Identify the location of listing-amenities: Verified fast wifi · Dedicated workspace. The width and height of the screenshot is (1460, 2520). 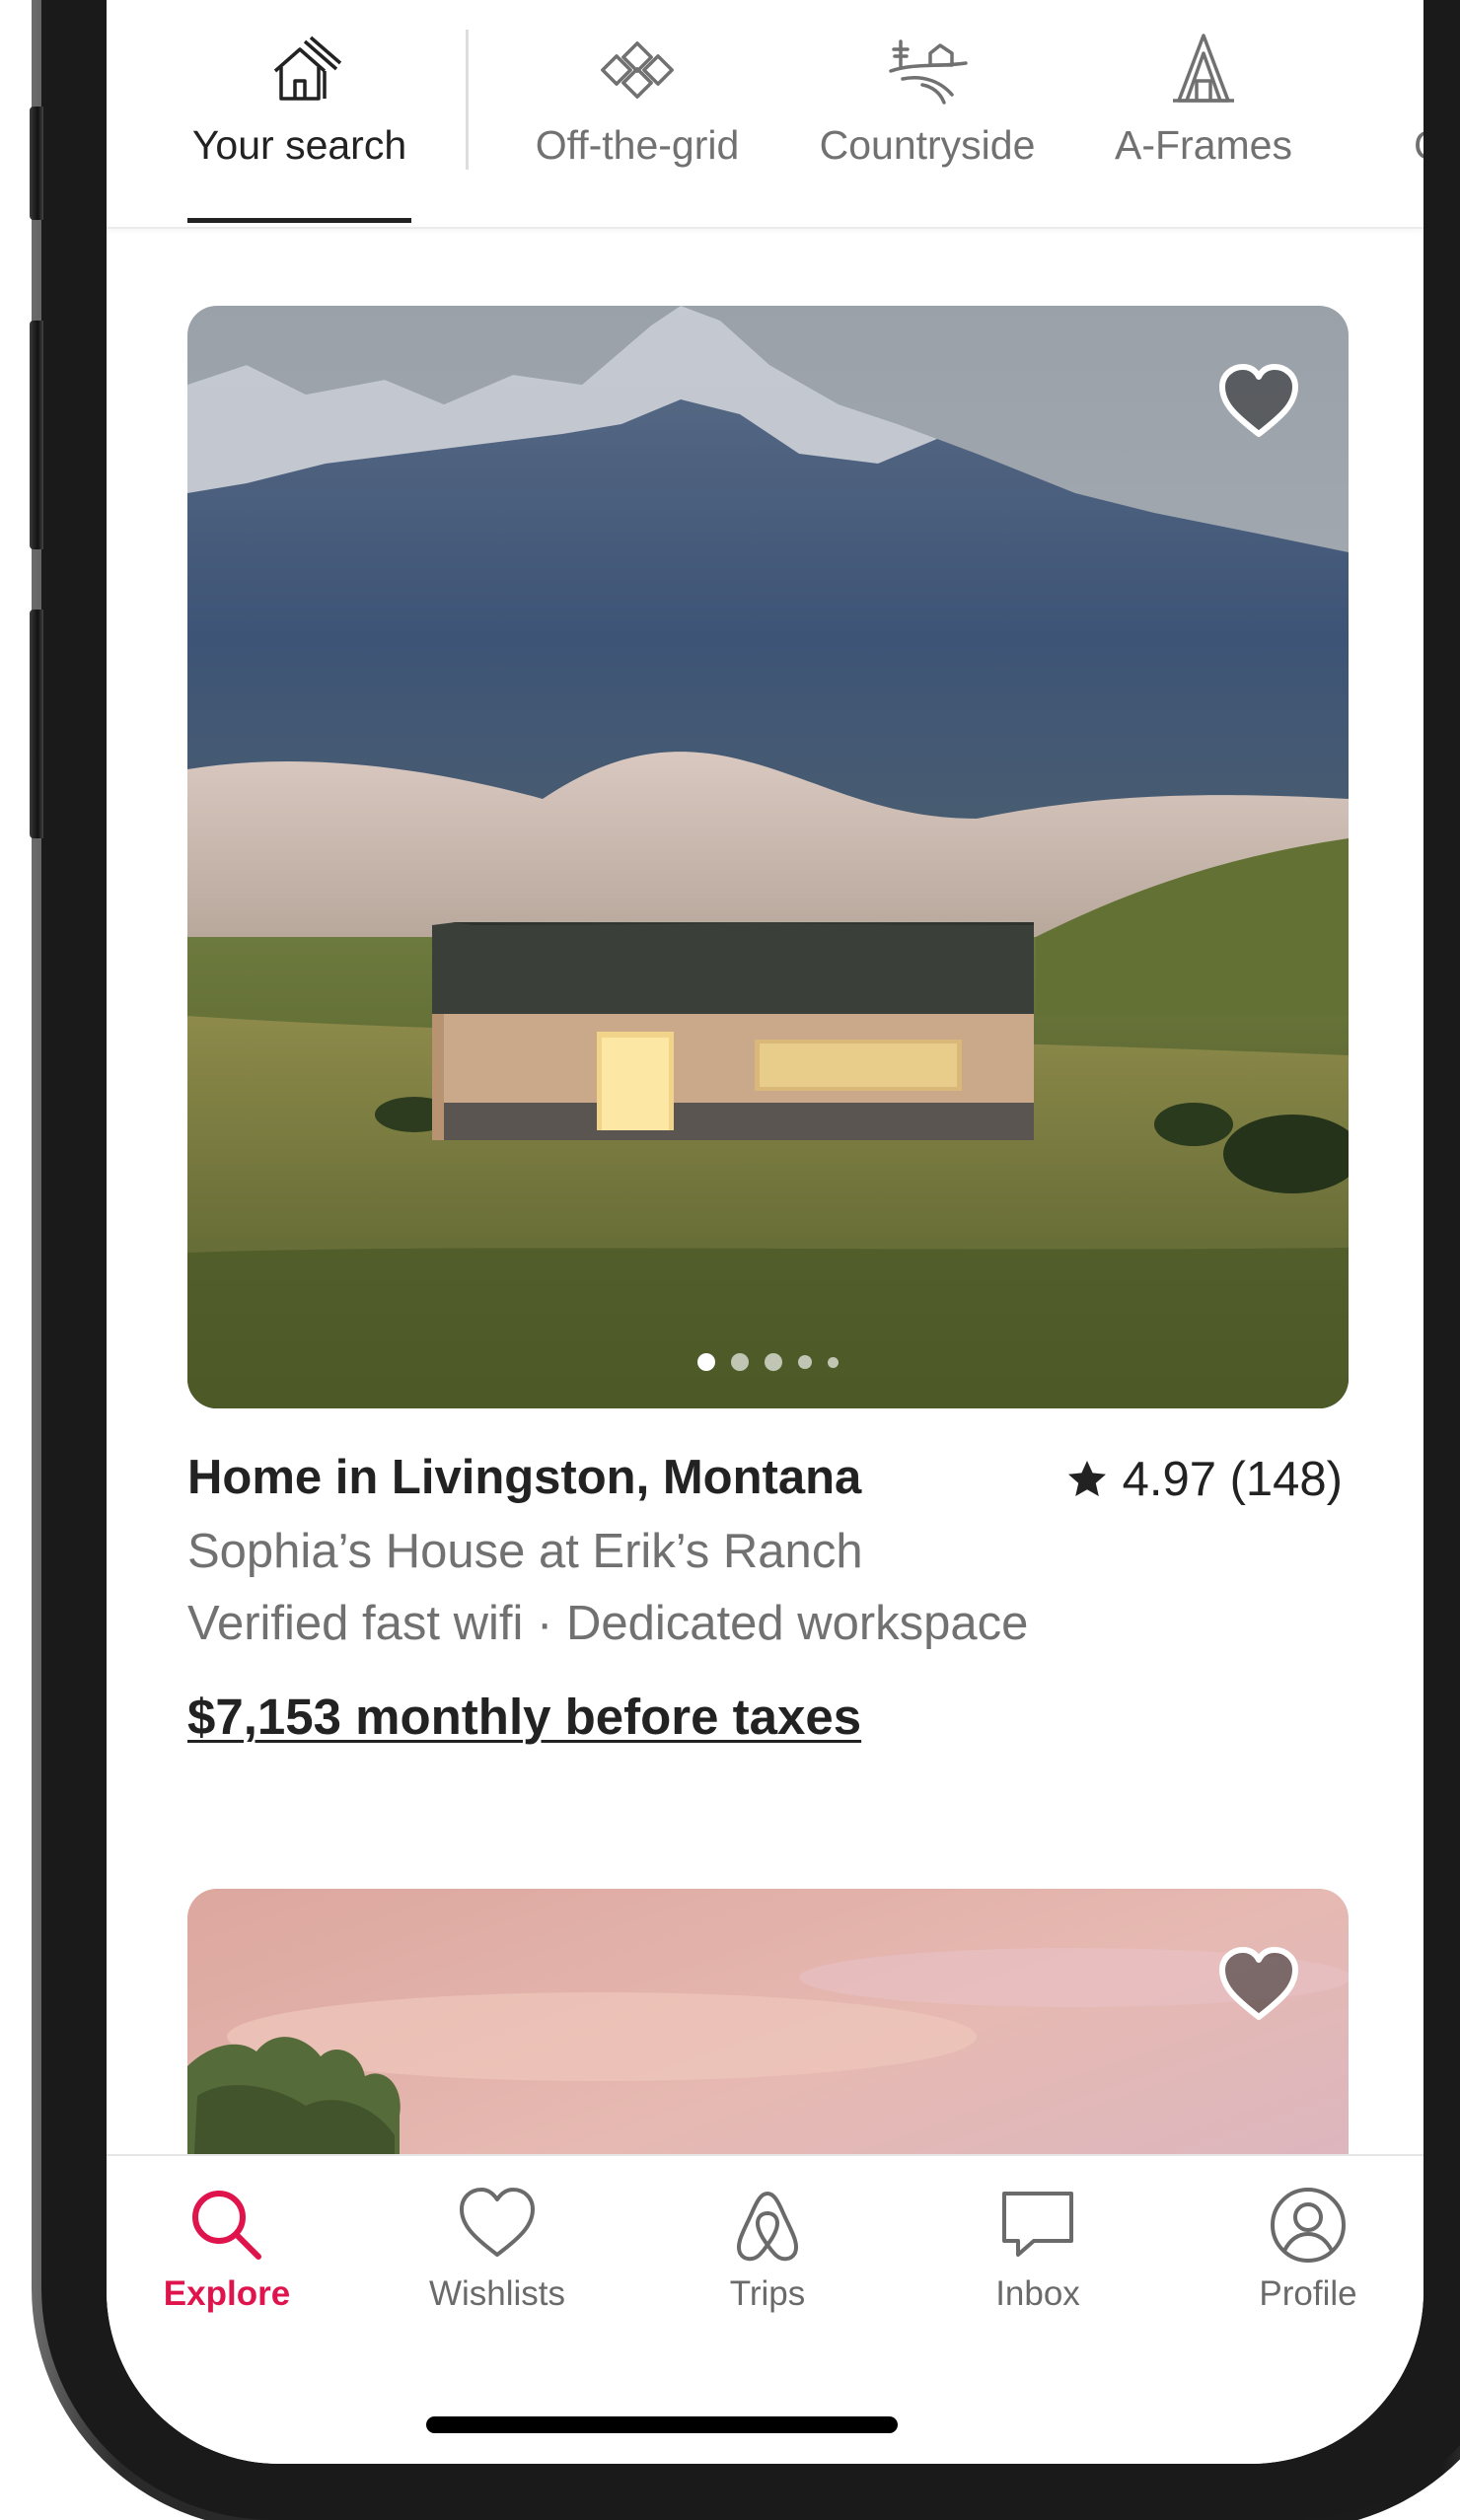
(608, 1623).